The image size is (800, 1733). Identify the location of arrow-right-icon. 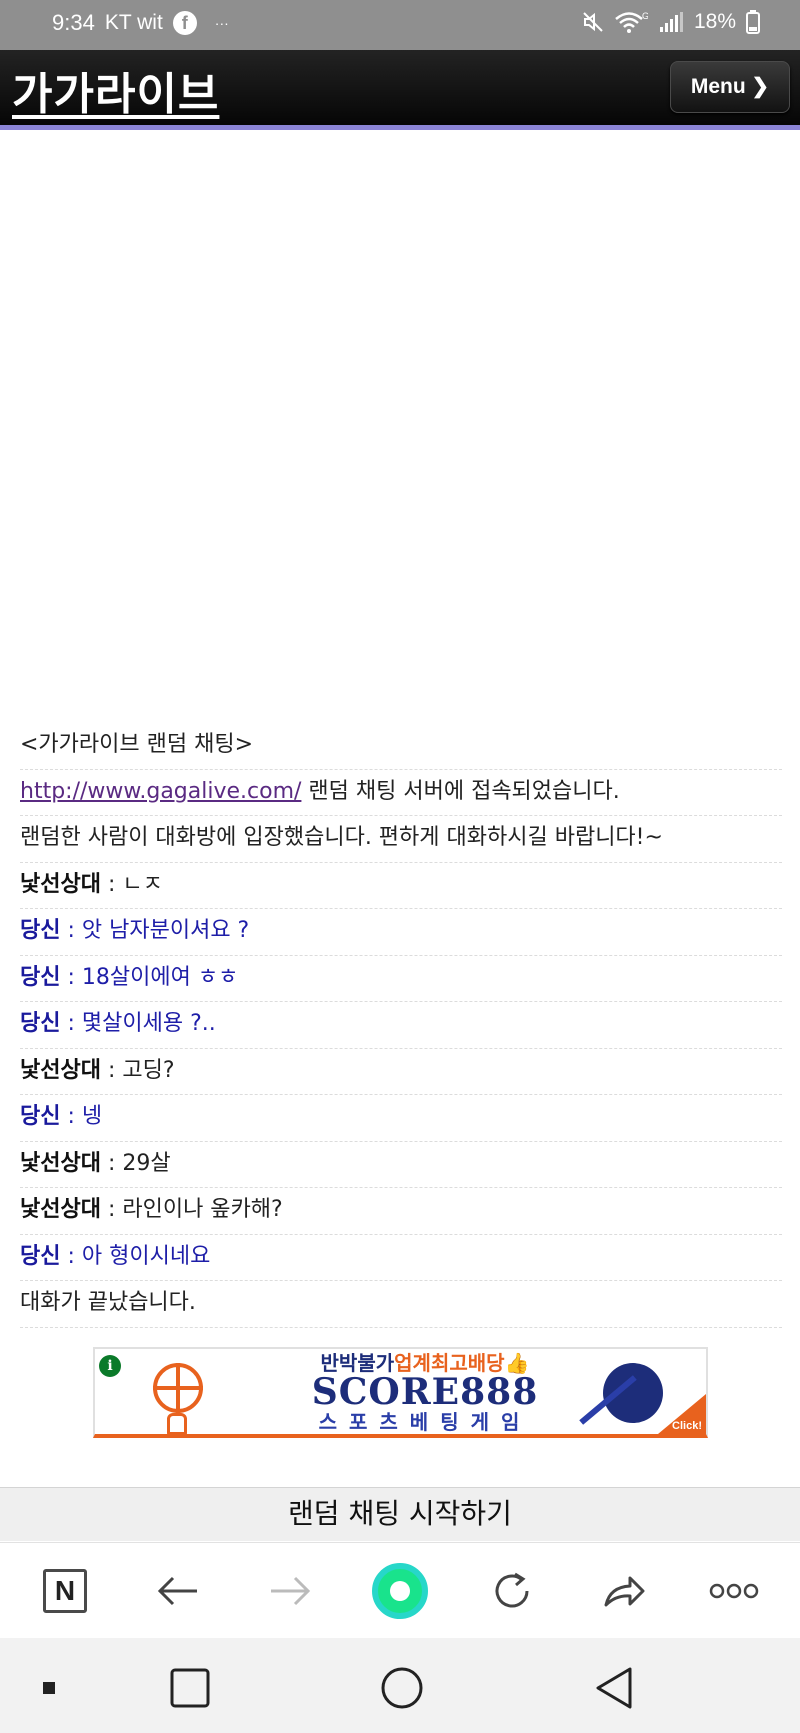
(291, 1591).